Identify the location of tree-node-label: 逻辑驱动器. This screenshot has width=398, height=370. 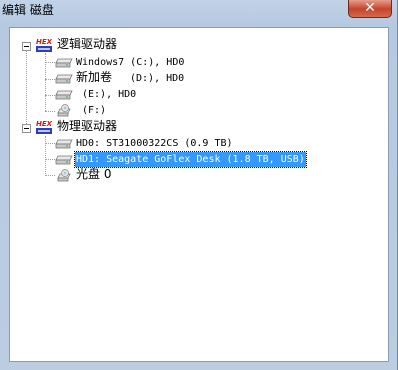
(87, 44).